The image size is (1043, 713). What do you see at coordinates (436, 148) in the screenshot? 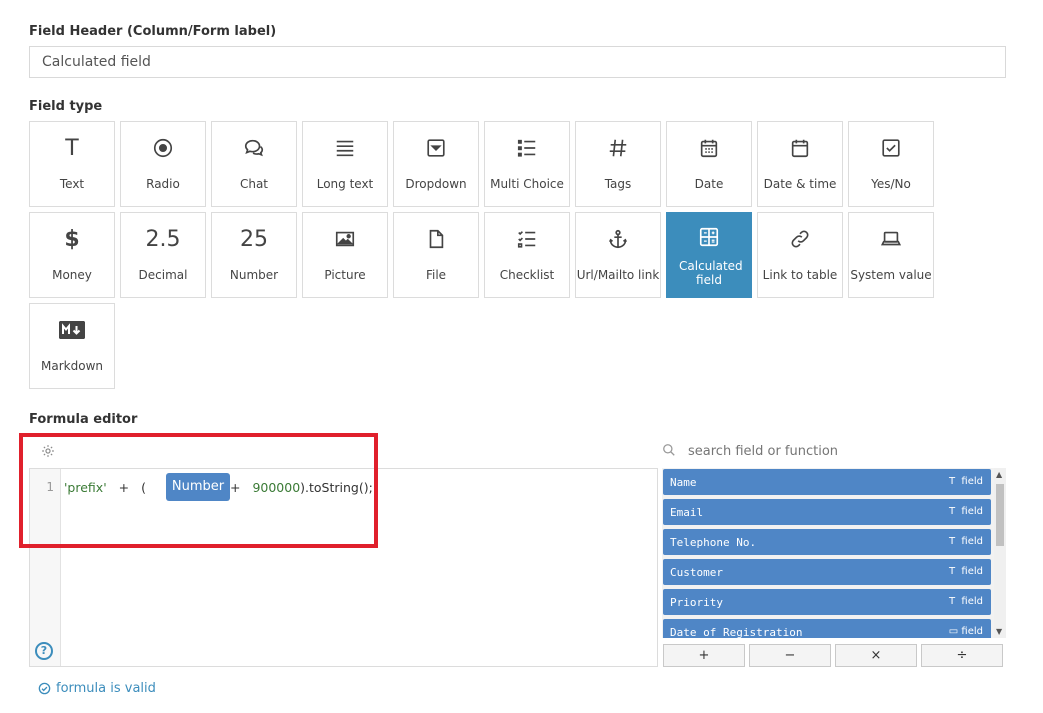
I see `dropdown-icon` at bounding box center [436, 148].